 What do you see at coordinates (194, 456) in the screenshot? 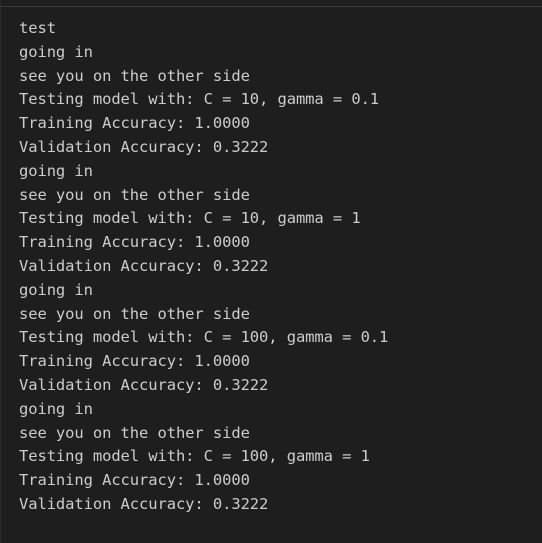
I see `output-line: Testing model with: C = 100, gamma = 1` at bounding box center [194, 456].